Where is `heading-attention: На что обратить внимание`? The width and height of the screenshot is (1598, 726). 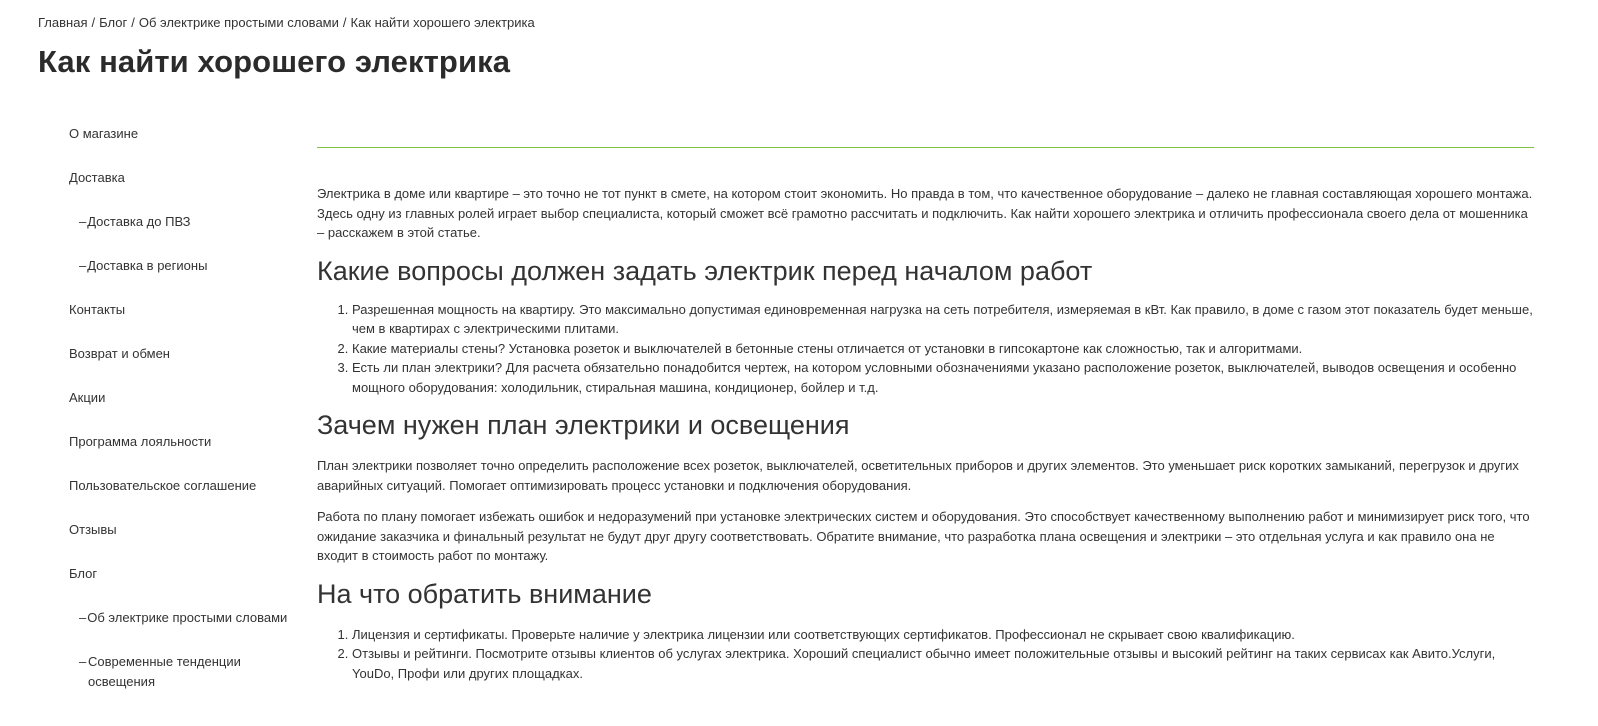
heading-attention: На что обратить внимание is located at coordinates (484, 593).